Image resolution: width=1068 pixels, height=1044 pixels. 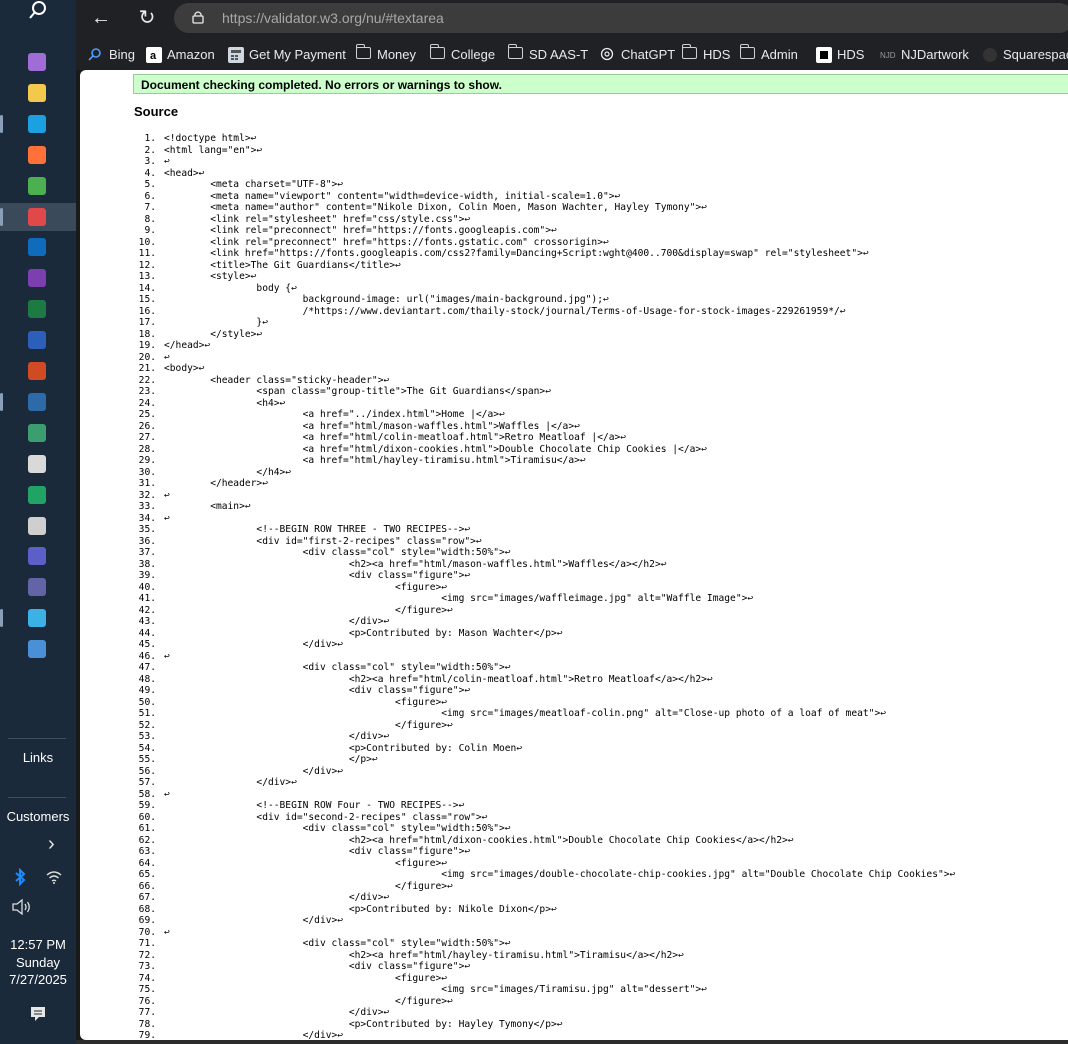 I want to click on puzzle-icon, so click(x=37, y=464).